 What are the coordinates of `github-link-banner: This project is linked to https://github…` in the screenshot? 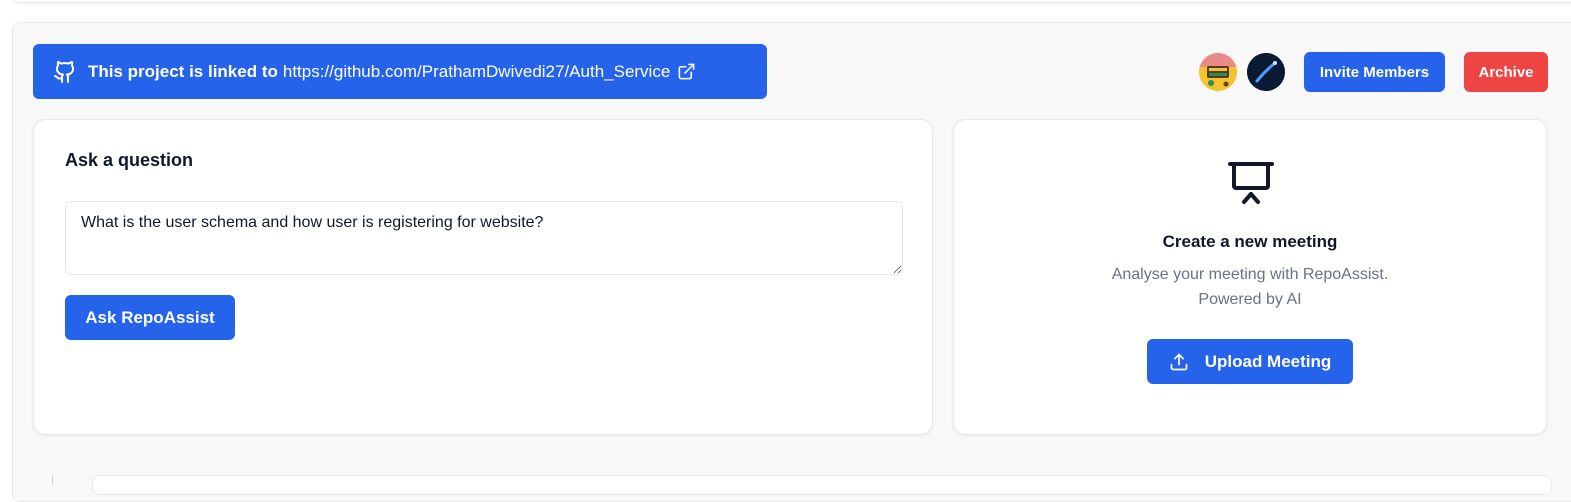 It's located at (400, 71).